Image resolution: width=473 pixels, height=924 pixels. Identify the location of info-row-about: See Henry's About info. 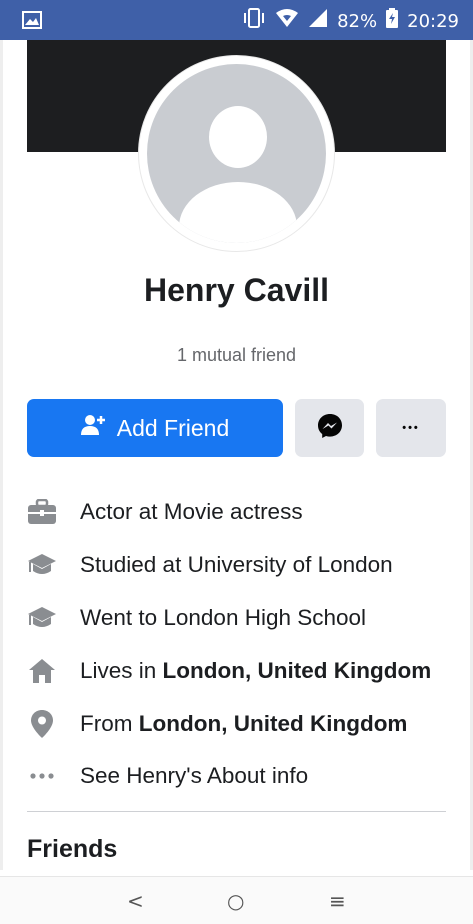
(242, 776).